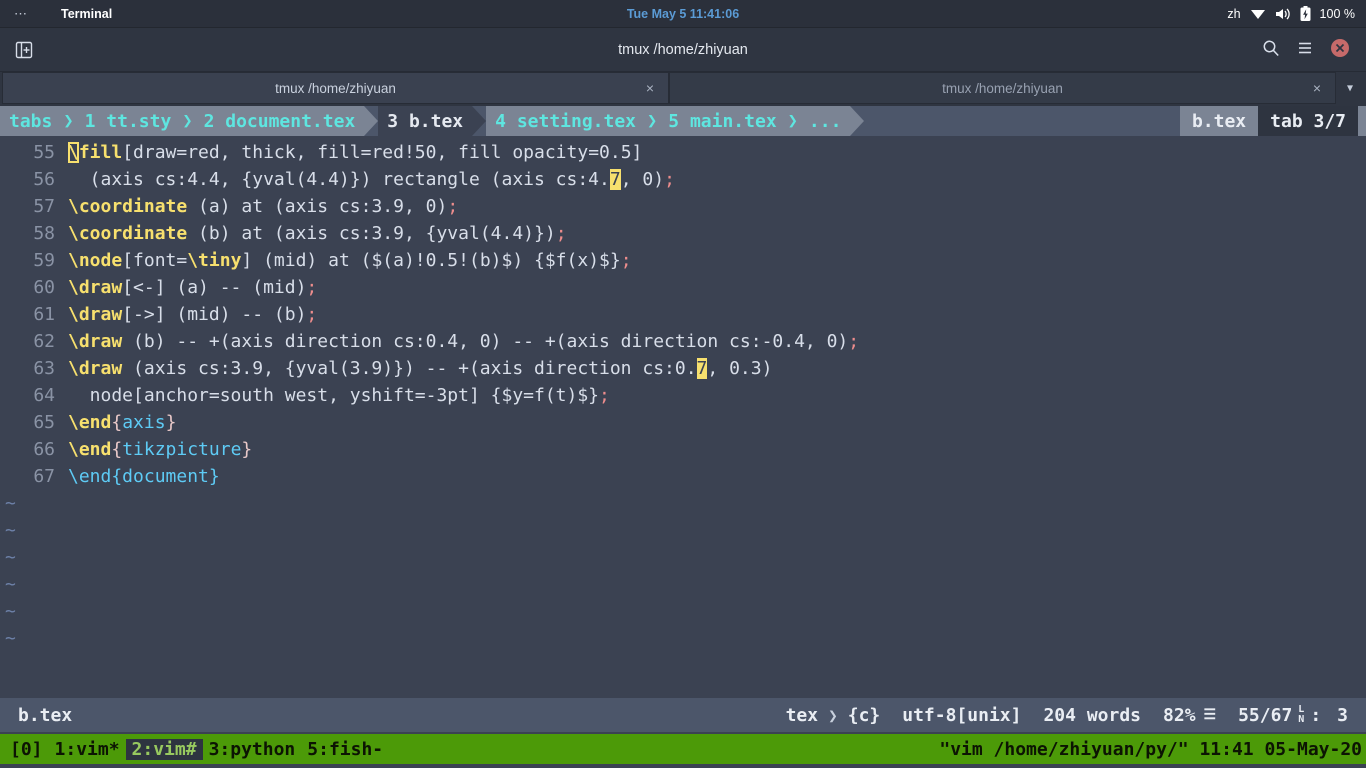 The image size is (1366, 768). What do you see at coordinates (192, 314) in the screenshot?
I see `code-text: \draw[->] (mid) -- (b);` at bounding box center [192, 314].